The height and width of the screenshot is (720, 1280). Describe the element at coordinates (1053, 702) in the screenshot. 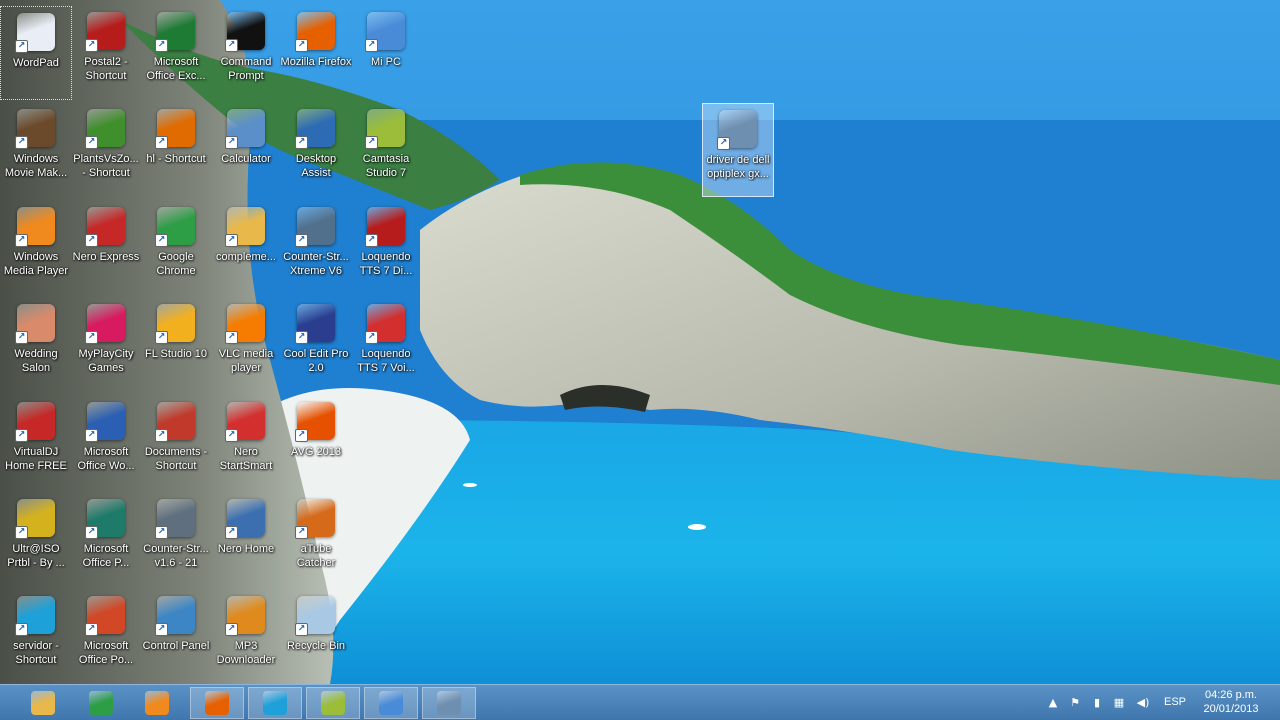

I see `show-hidden-icons-icon: ▲` at that location.